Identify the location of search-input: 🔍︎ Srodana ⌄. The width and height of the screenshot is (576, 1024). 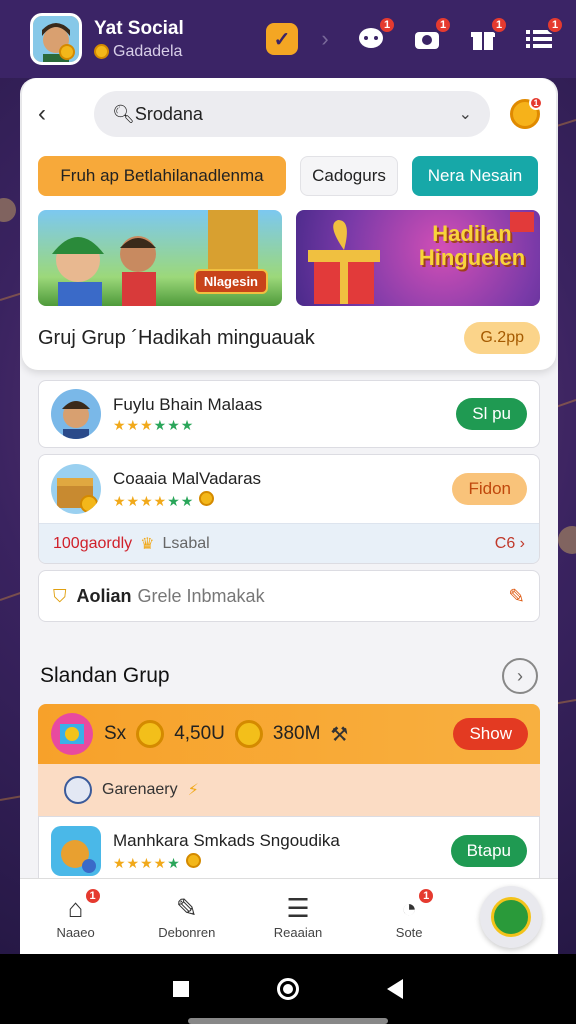
(292, 114).